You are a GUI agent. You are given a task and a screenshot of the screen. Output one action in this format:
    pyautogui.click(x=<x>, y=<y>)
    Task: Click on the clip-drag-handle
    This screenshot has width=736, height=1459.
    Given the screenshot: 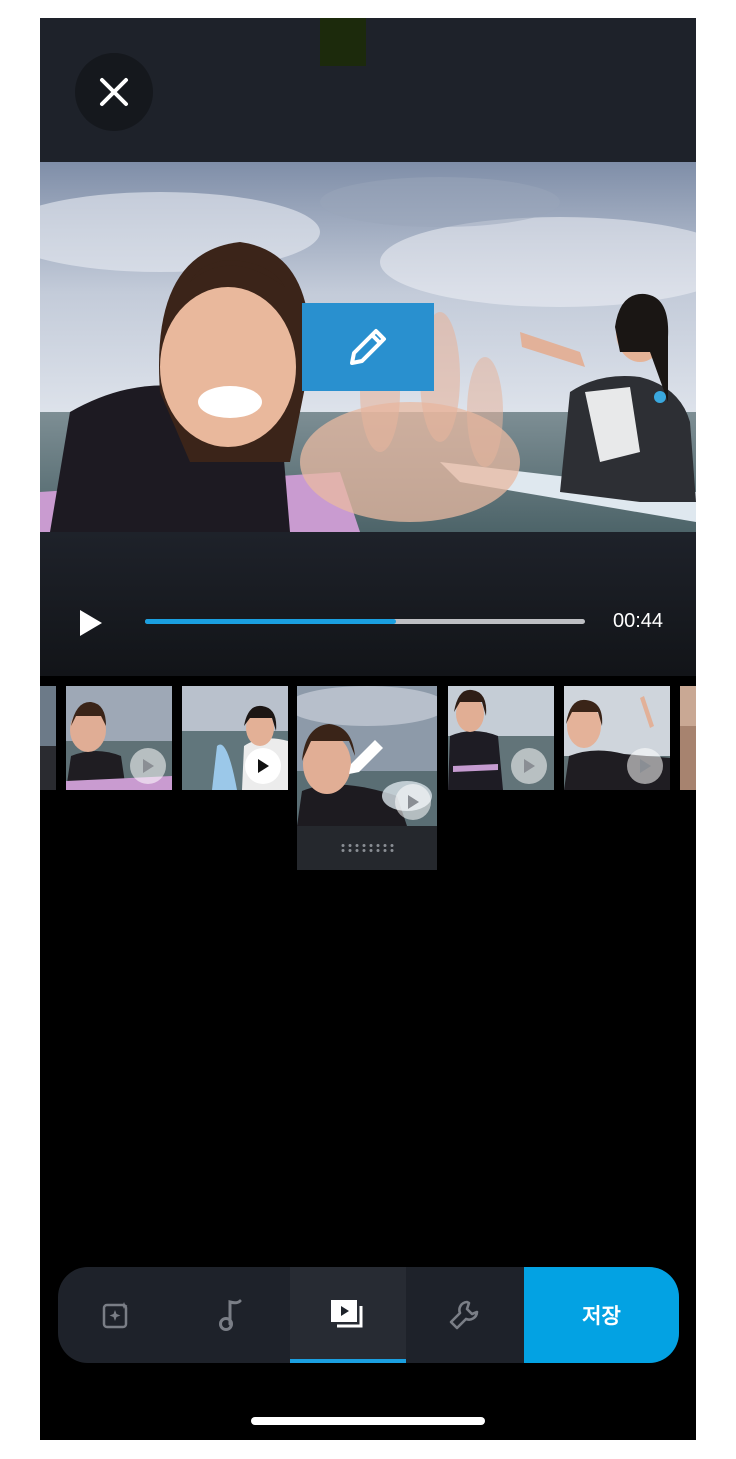 What is the action you would take?
    pyautogui.click(x=367, y=848)
    